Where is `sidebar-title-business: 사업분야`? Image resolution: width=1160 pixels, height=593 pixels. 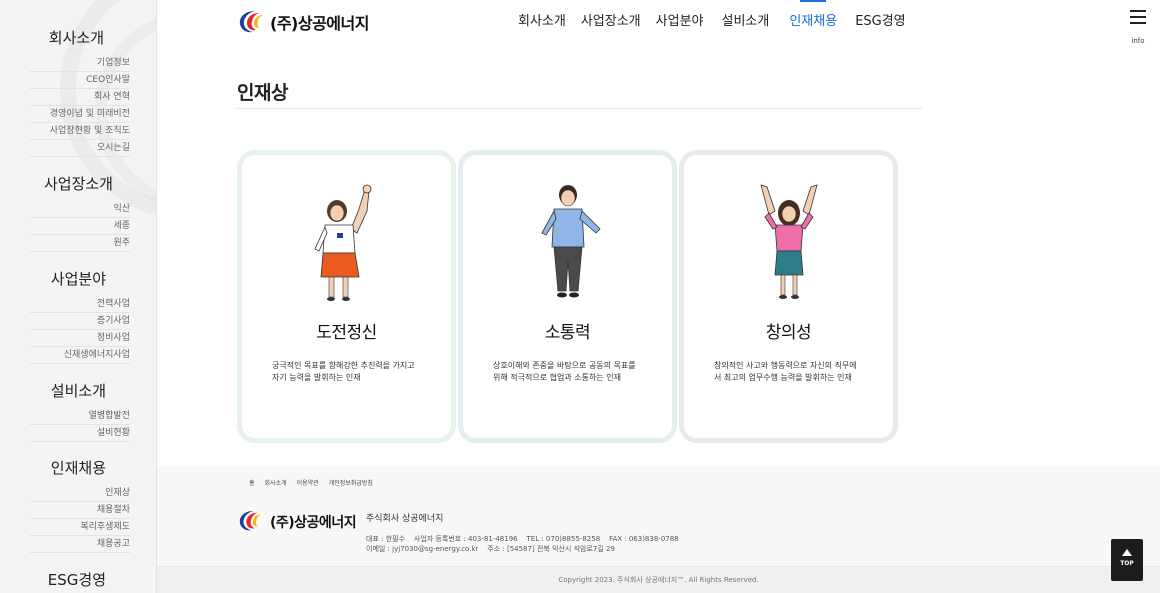 sidebar-title-business: 사업분야 is located at coordinates (65, 279).